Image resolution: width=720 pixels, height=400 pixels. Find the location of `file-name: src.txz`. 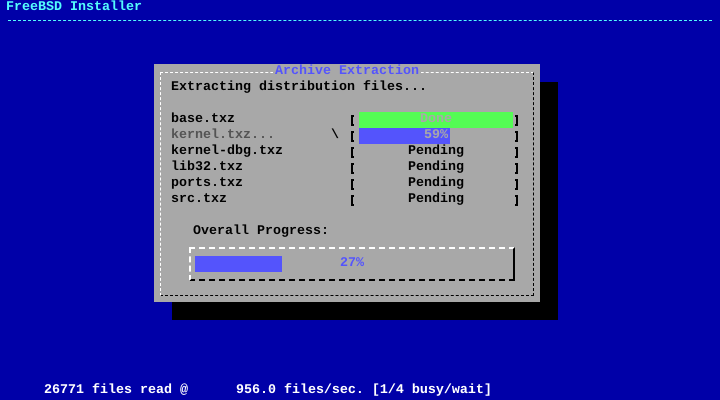

file-name: src.txz is located at coordinates (199, 200).